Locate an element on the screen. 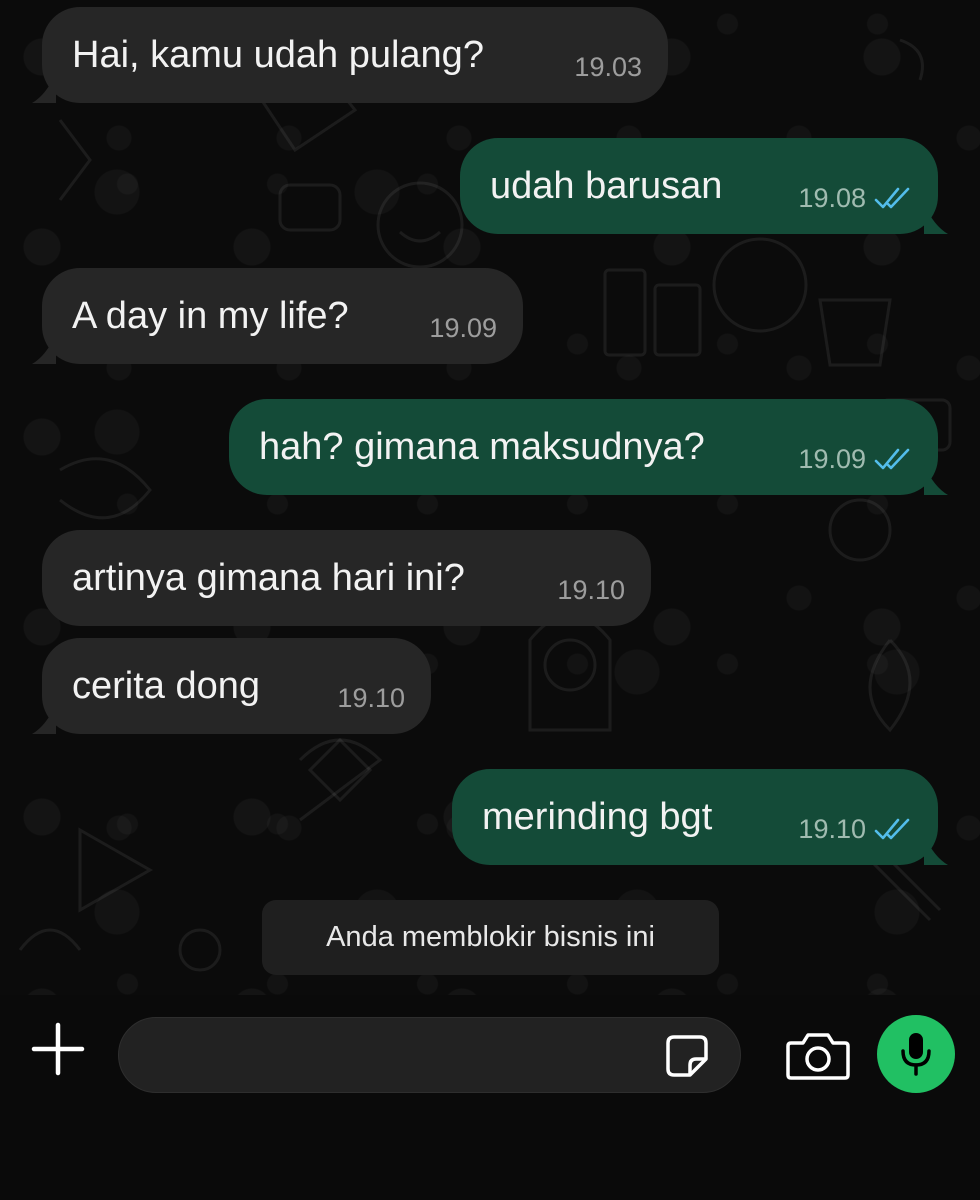 The image size is (980, 1200). message-bubble-in: artinya gimana hari ini? 19.10 is located at coordinates (346, 578).